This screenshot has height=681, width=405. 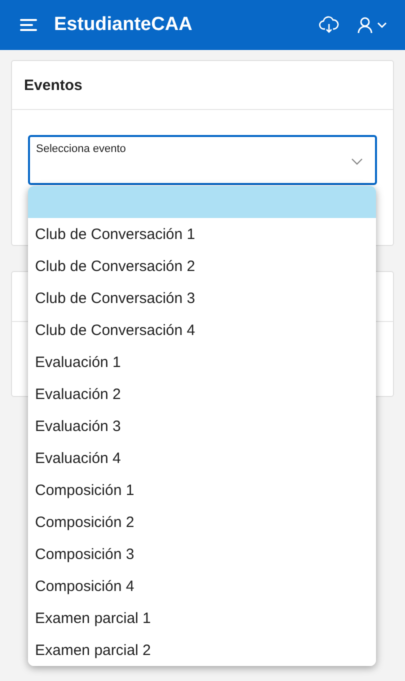 I want to click on dropdown-option: Examen parcial 2, so click(x=202, y=650).